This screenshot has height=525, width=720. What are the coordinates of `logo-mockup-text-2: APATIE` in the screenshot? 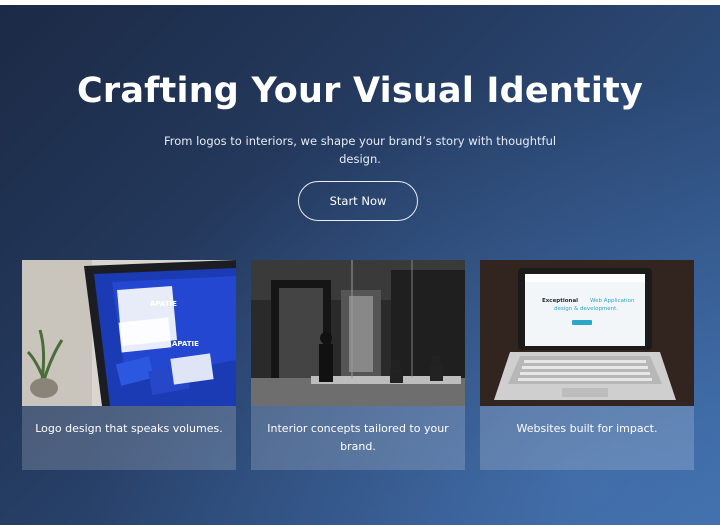 It's located at (185, 344).